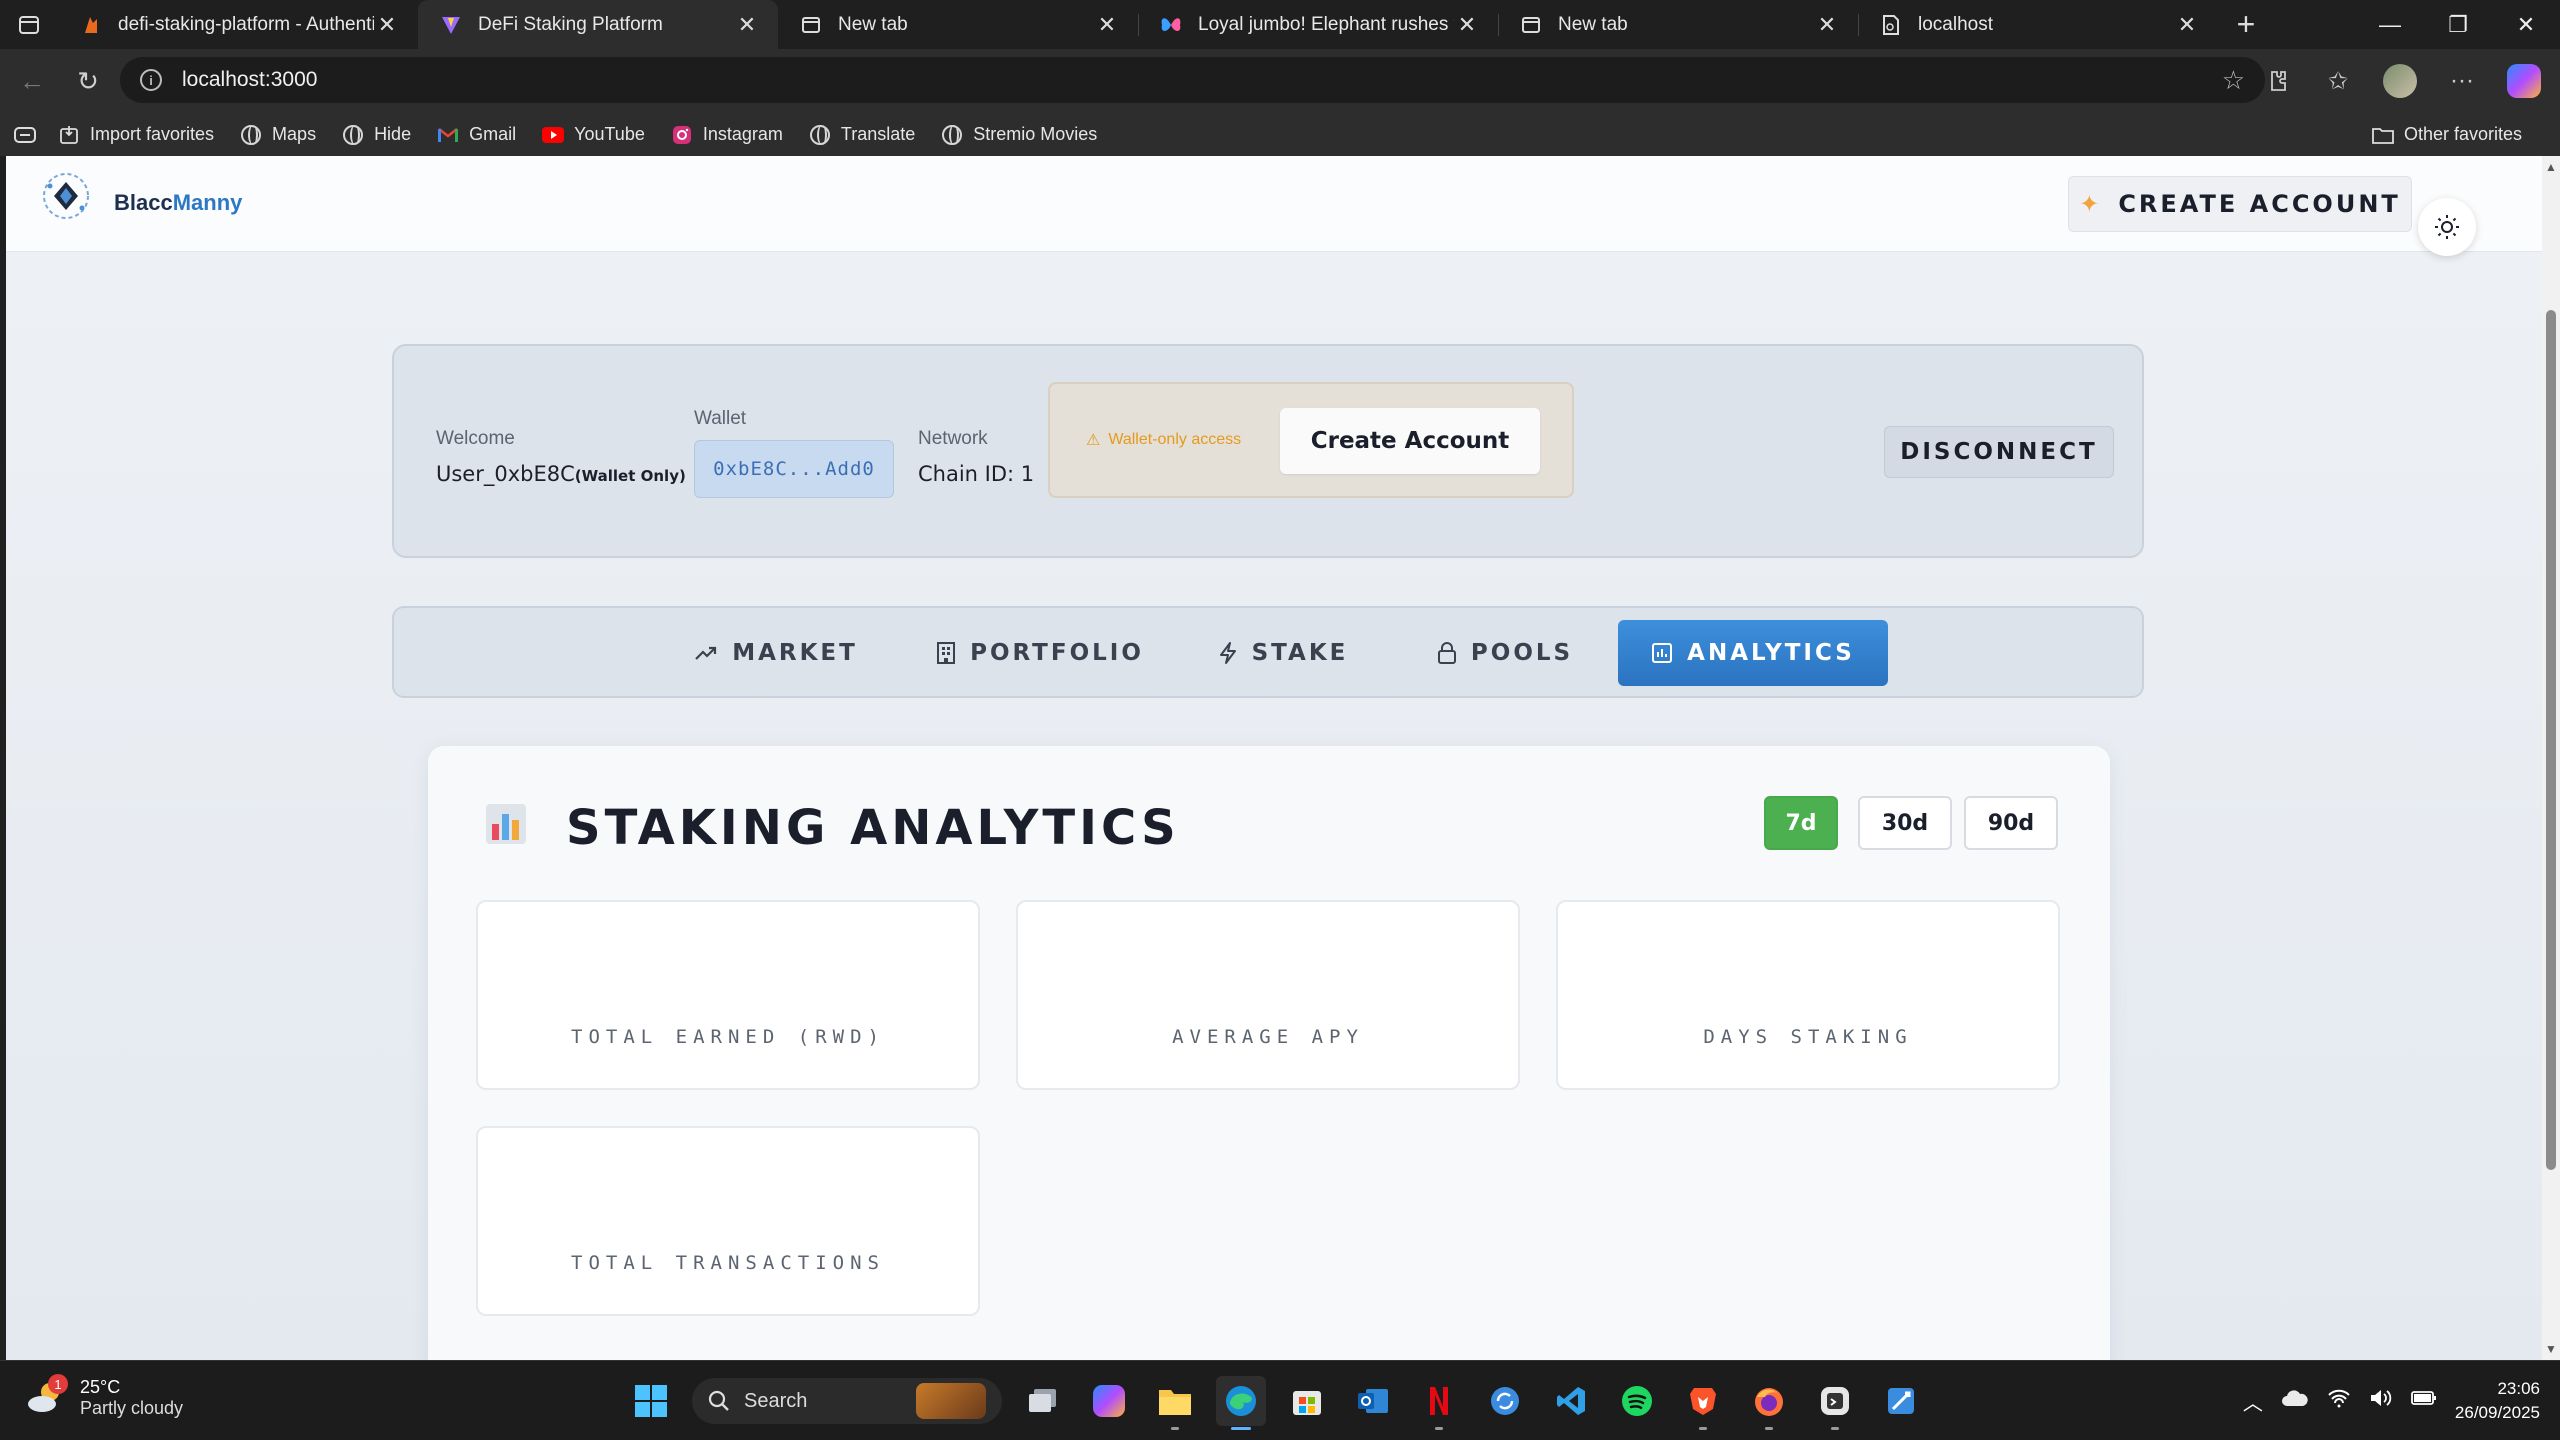 This screenshot has width=2560, height=1440. Describe the element at coordinates (1505, 1401) in the screenshot. I see `sync-app-icon` at that location.